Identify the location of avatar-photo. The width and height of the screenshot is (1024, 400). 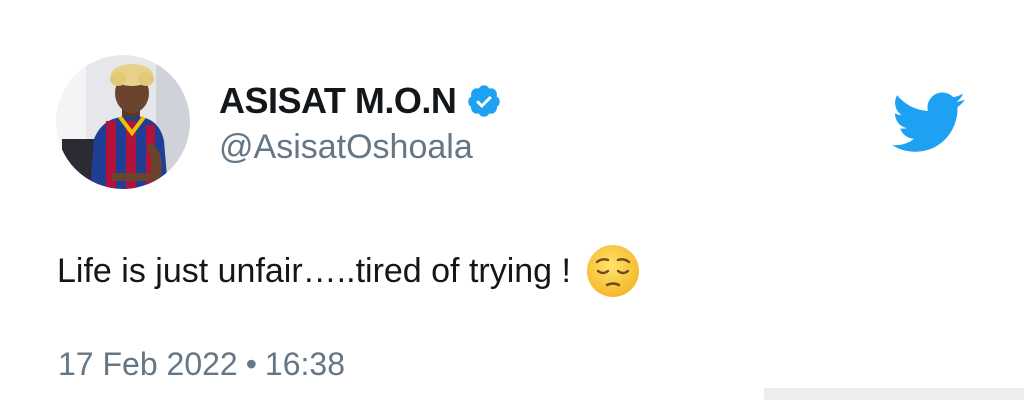
(123, 122).